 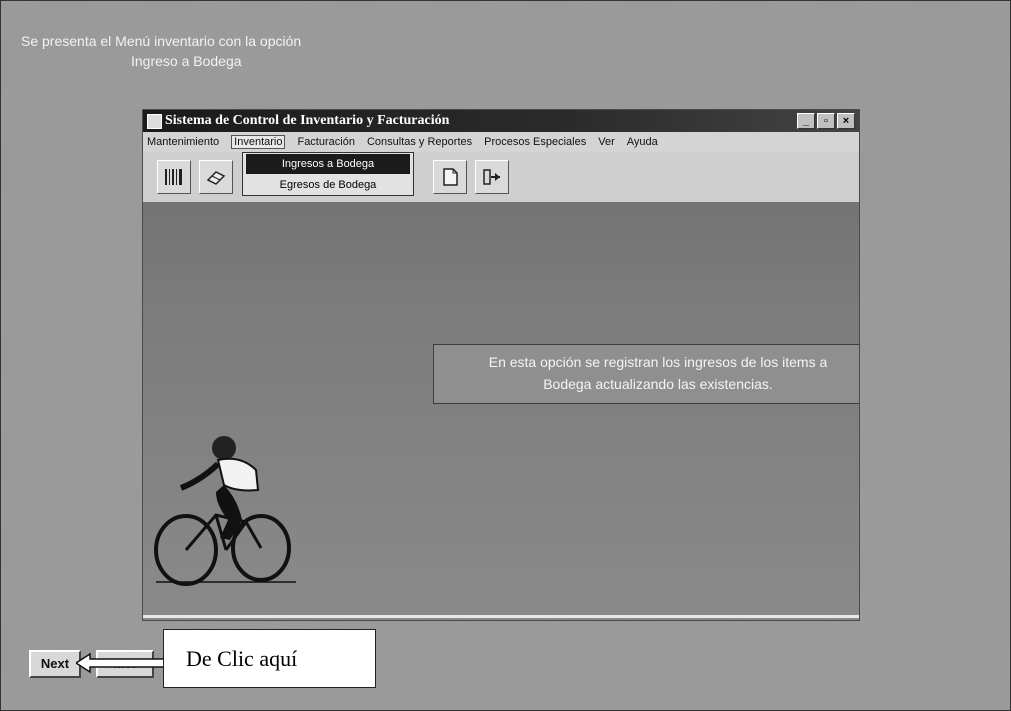 I want to click on menu-mantenimiento: Mantenimiento, so click(x=183, y=142).